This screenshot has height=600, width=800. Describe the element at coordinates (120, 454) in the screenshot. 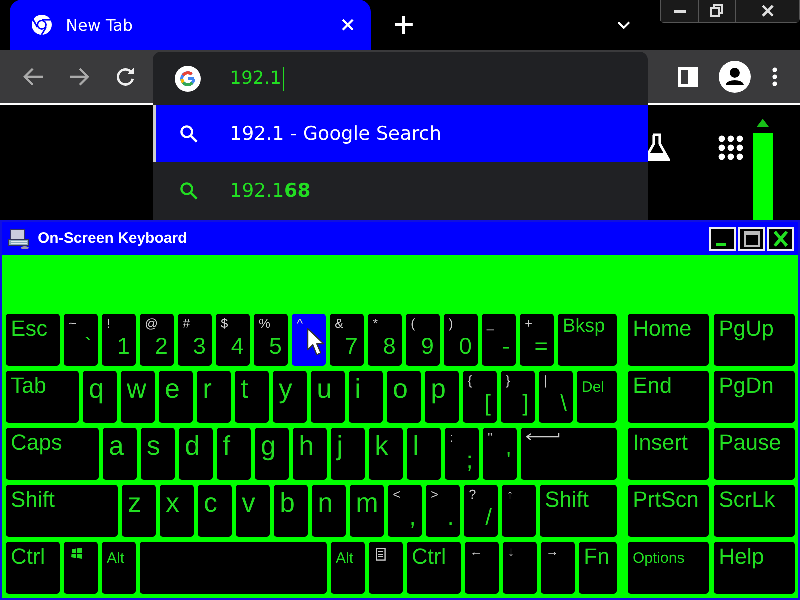

I see `key: a` at that location.